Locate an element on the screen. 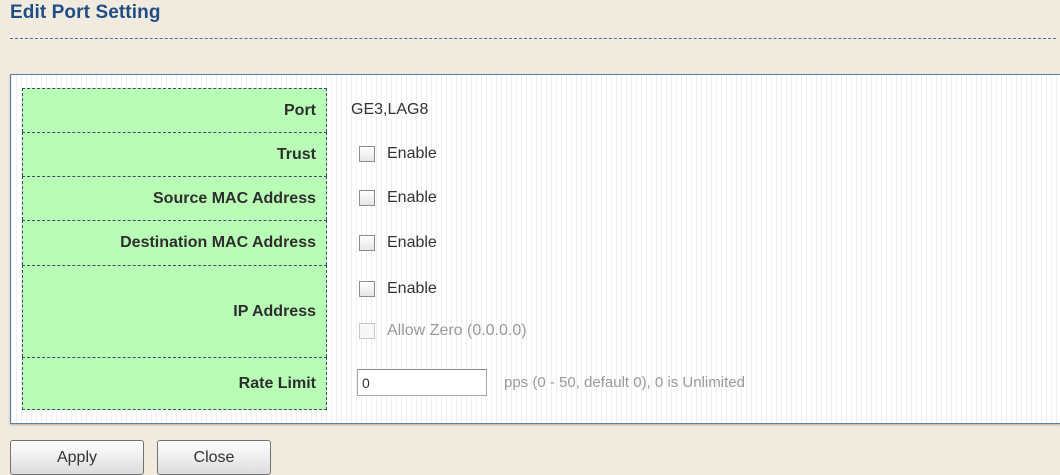  port-value-cell: GE3,LAG8 is located at coordinates (387, 110).